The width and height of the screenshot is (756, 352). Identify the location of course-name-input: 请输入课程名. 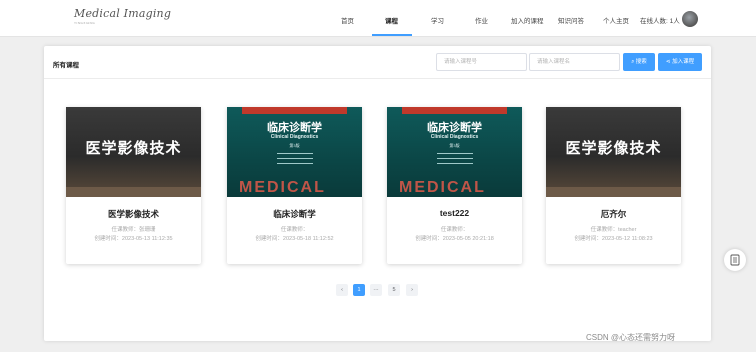
(574, 62).